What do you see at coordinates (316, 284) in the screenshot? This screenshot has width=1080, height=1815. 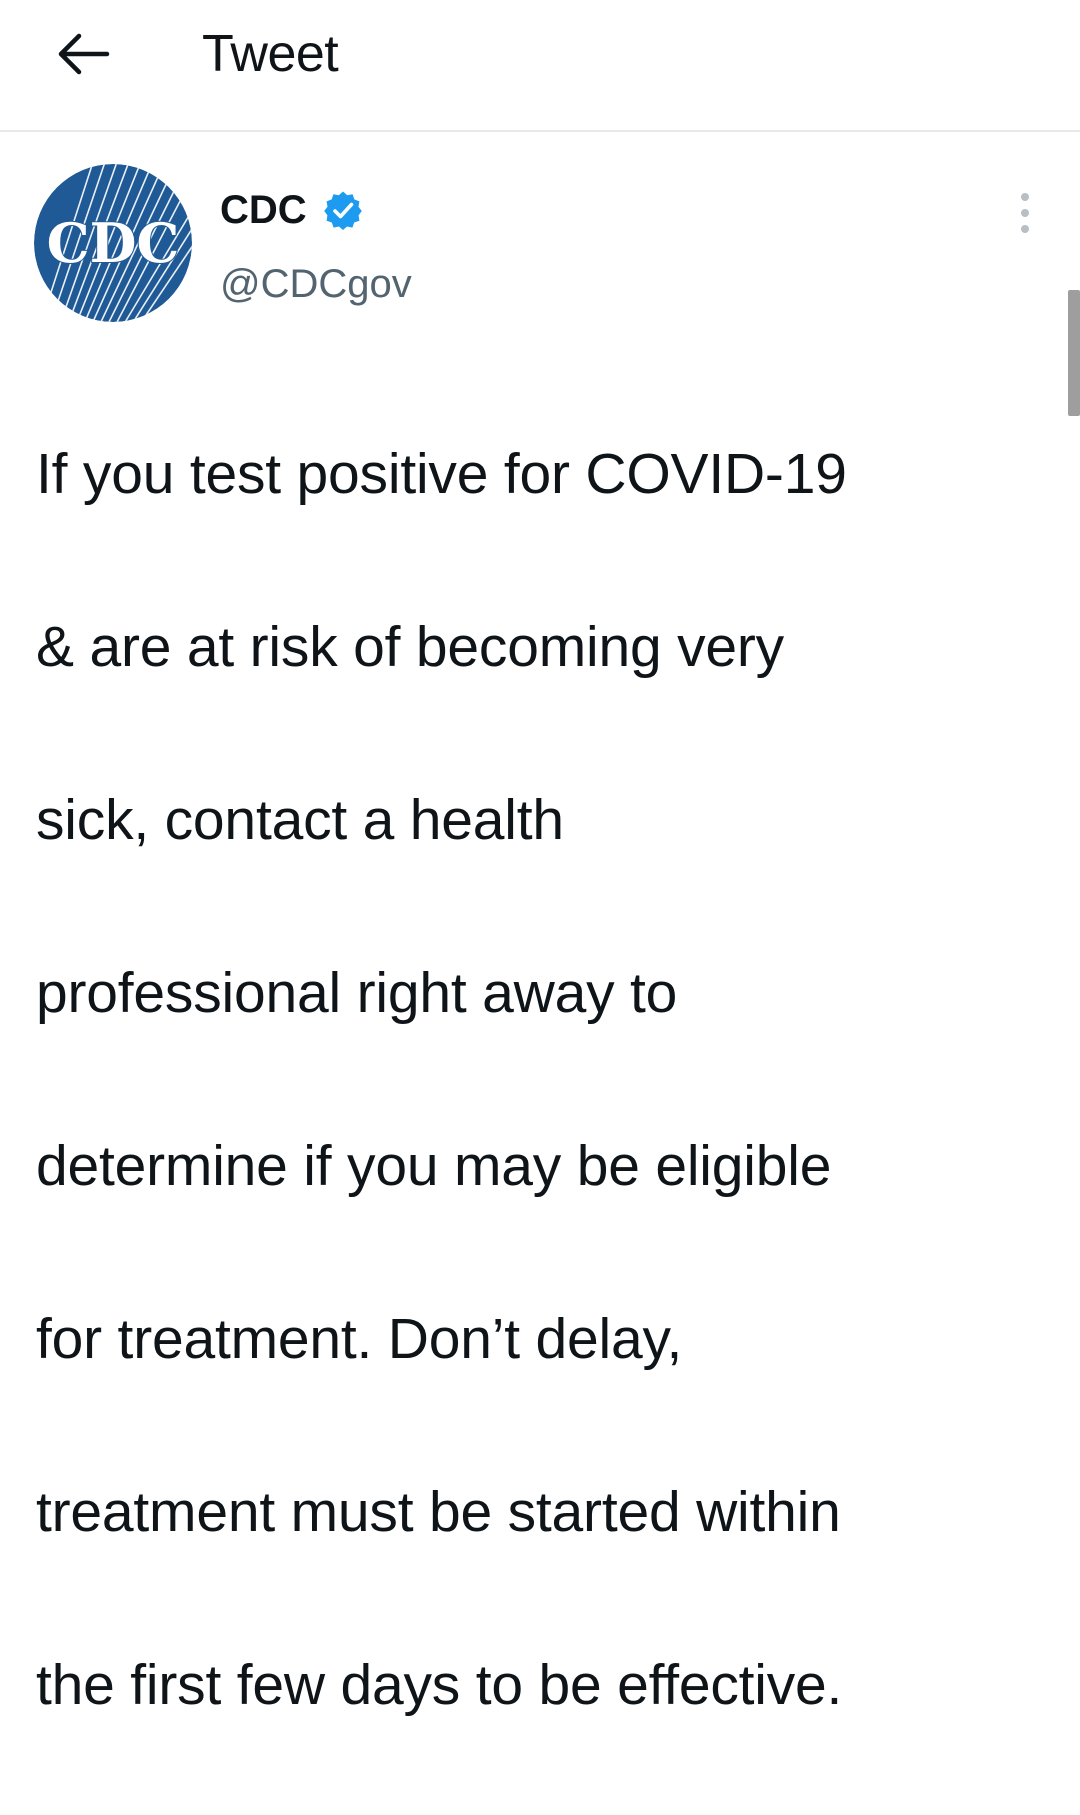 I see `author-handle: @CDCgov` at bounding box center [316, 284].